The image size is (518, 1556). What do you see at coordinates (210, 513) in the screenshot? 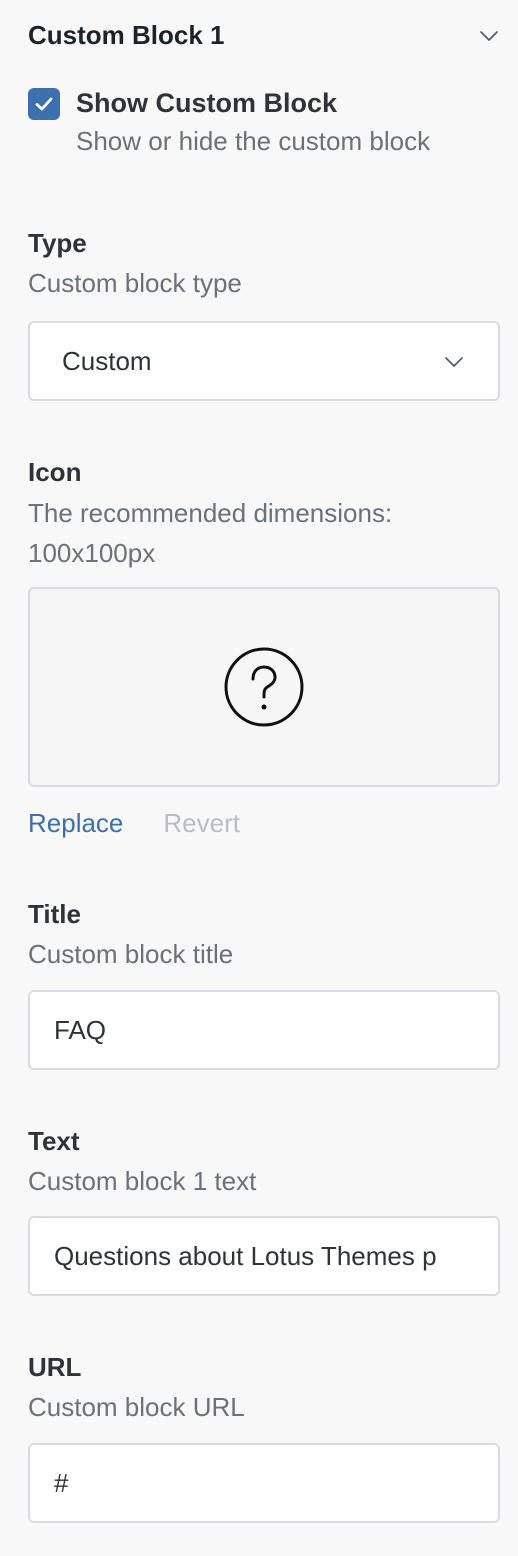
I see `icon-description-line1: The recommended dimensions:` at bounding box center [210, 513].